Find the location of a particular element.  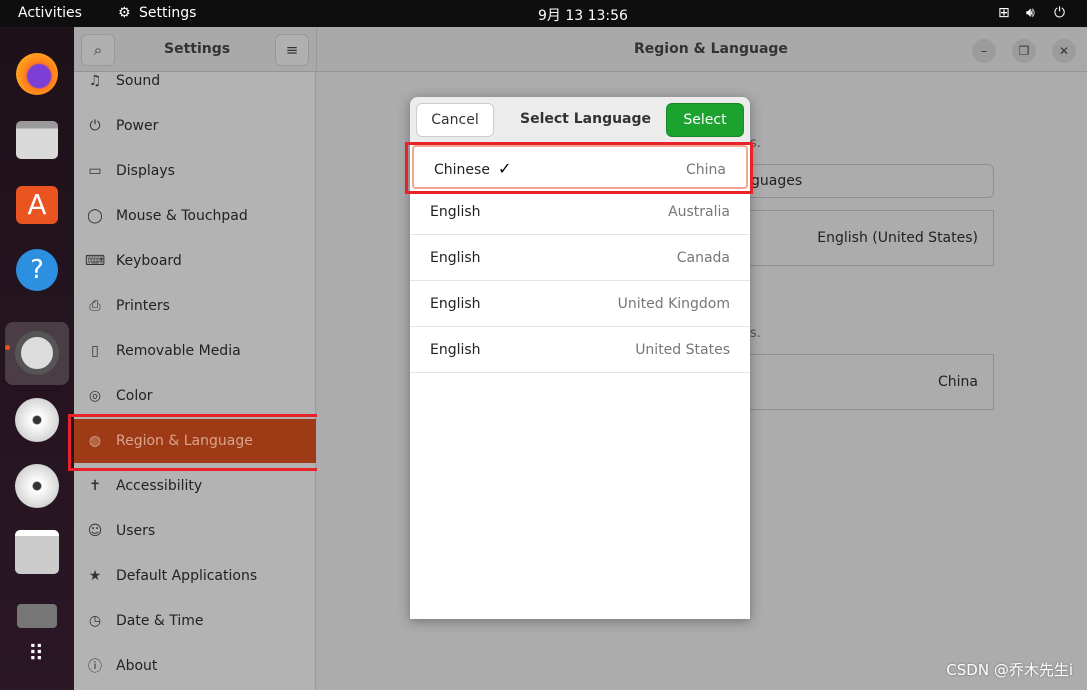

sidebar-item-removable-media: ▯ Removable Media is located at coordinates (195, 351).